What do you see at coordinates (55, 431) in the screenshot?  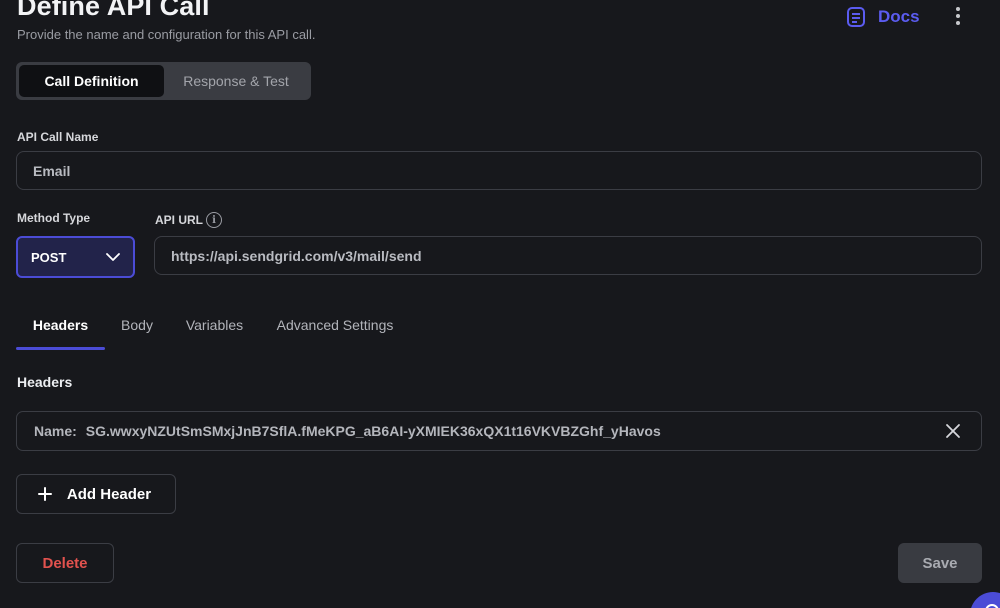 I see `header-name-label: Name:` at bounding box center [55, 431].